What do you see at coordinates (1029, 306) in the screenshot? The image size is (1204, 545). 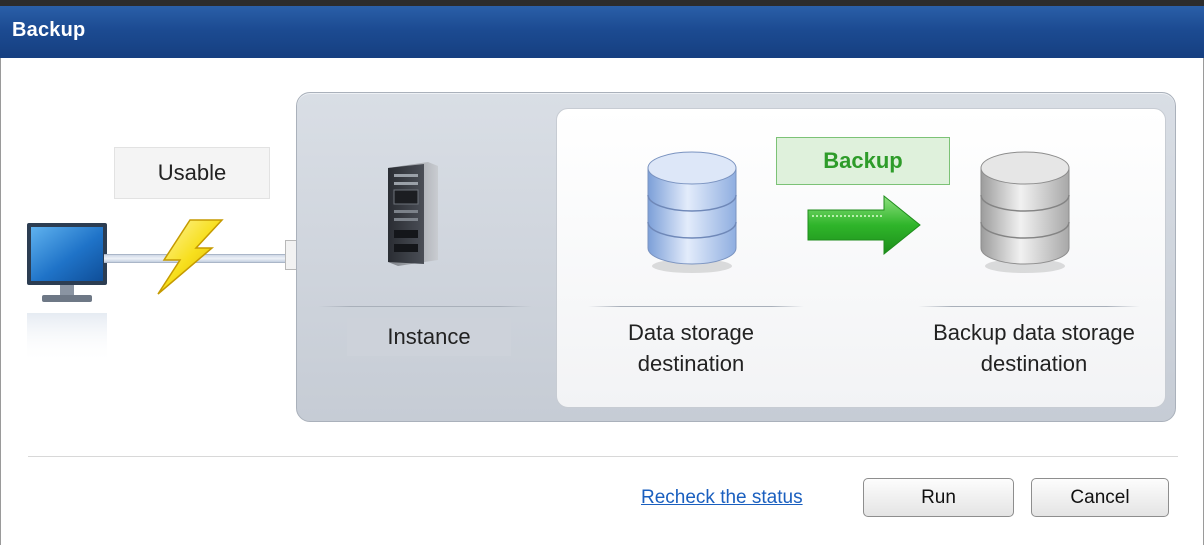 I see `backup-storage-divider` at bounding box center [1029, 306].